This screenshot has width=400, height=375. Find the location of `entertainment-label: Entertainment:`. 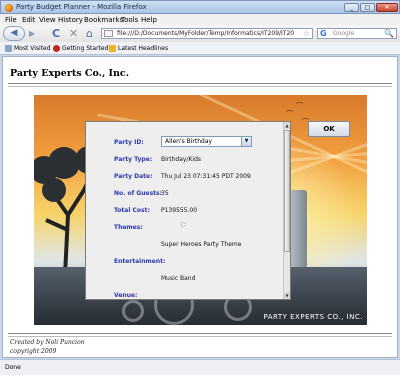

entertainment-label: Entertainment: is located at coordinates (140, 261).